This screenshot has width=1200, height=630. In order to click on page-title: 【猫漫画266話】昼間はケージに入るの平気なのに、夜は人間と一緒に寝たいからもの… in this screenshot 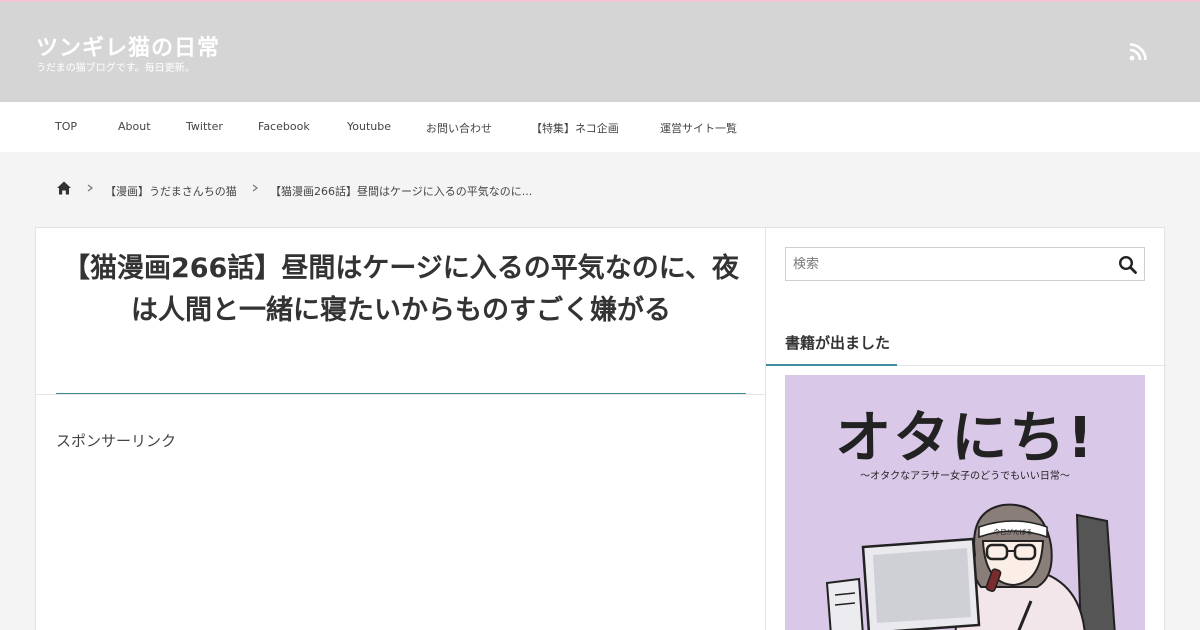, I will do `click(400, 289)`.